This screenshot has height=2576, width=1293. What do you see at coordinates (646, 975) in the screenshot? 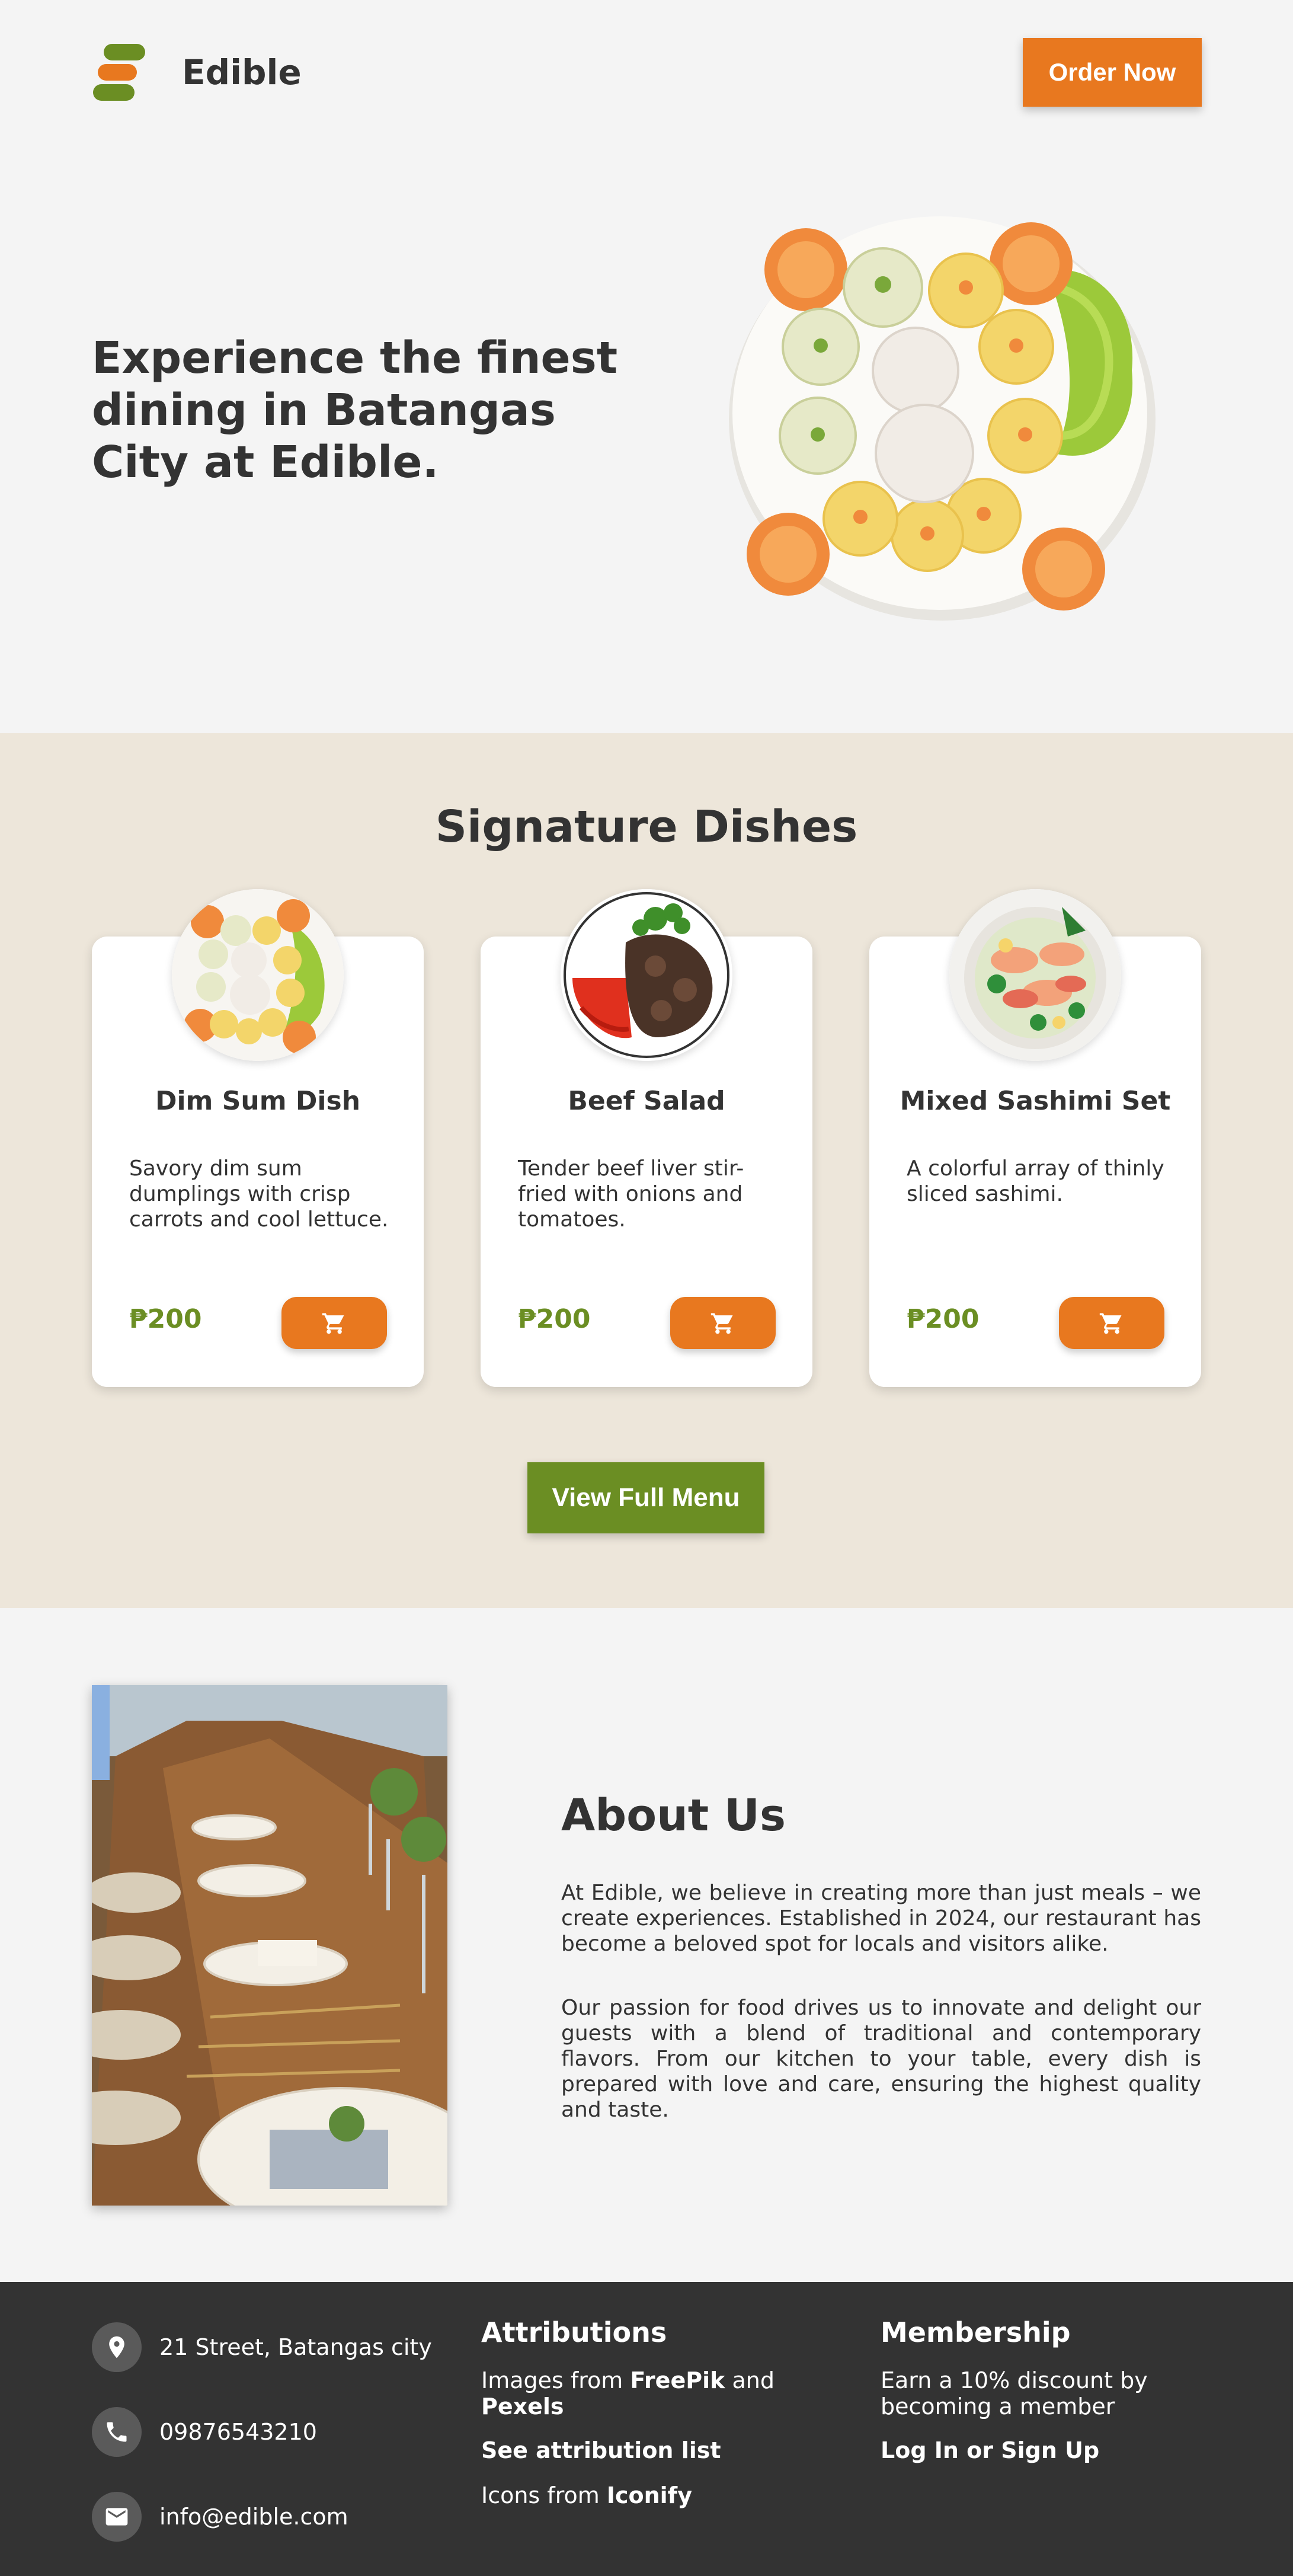
I see `beef-salad-plate-image` at bounding box center [646, 975].